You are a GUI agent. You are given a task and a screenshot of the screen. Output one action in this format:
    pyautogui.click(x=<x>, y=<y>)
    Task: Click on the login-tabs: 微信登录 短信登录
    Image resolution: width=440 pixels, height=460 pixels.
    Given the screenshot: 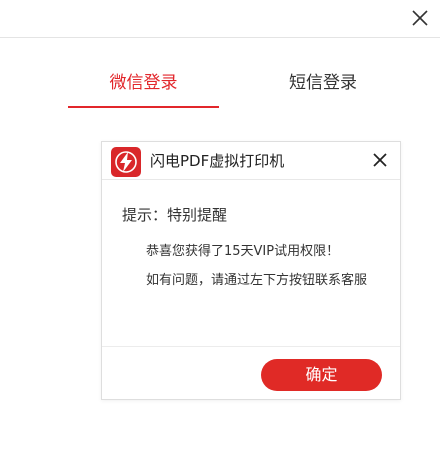 What is the action you would take?
    pyautogui.click(x=223, y=88)
    